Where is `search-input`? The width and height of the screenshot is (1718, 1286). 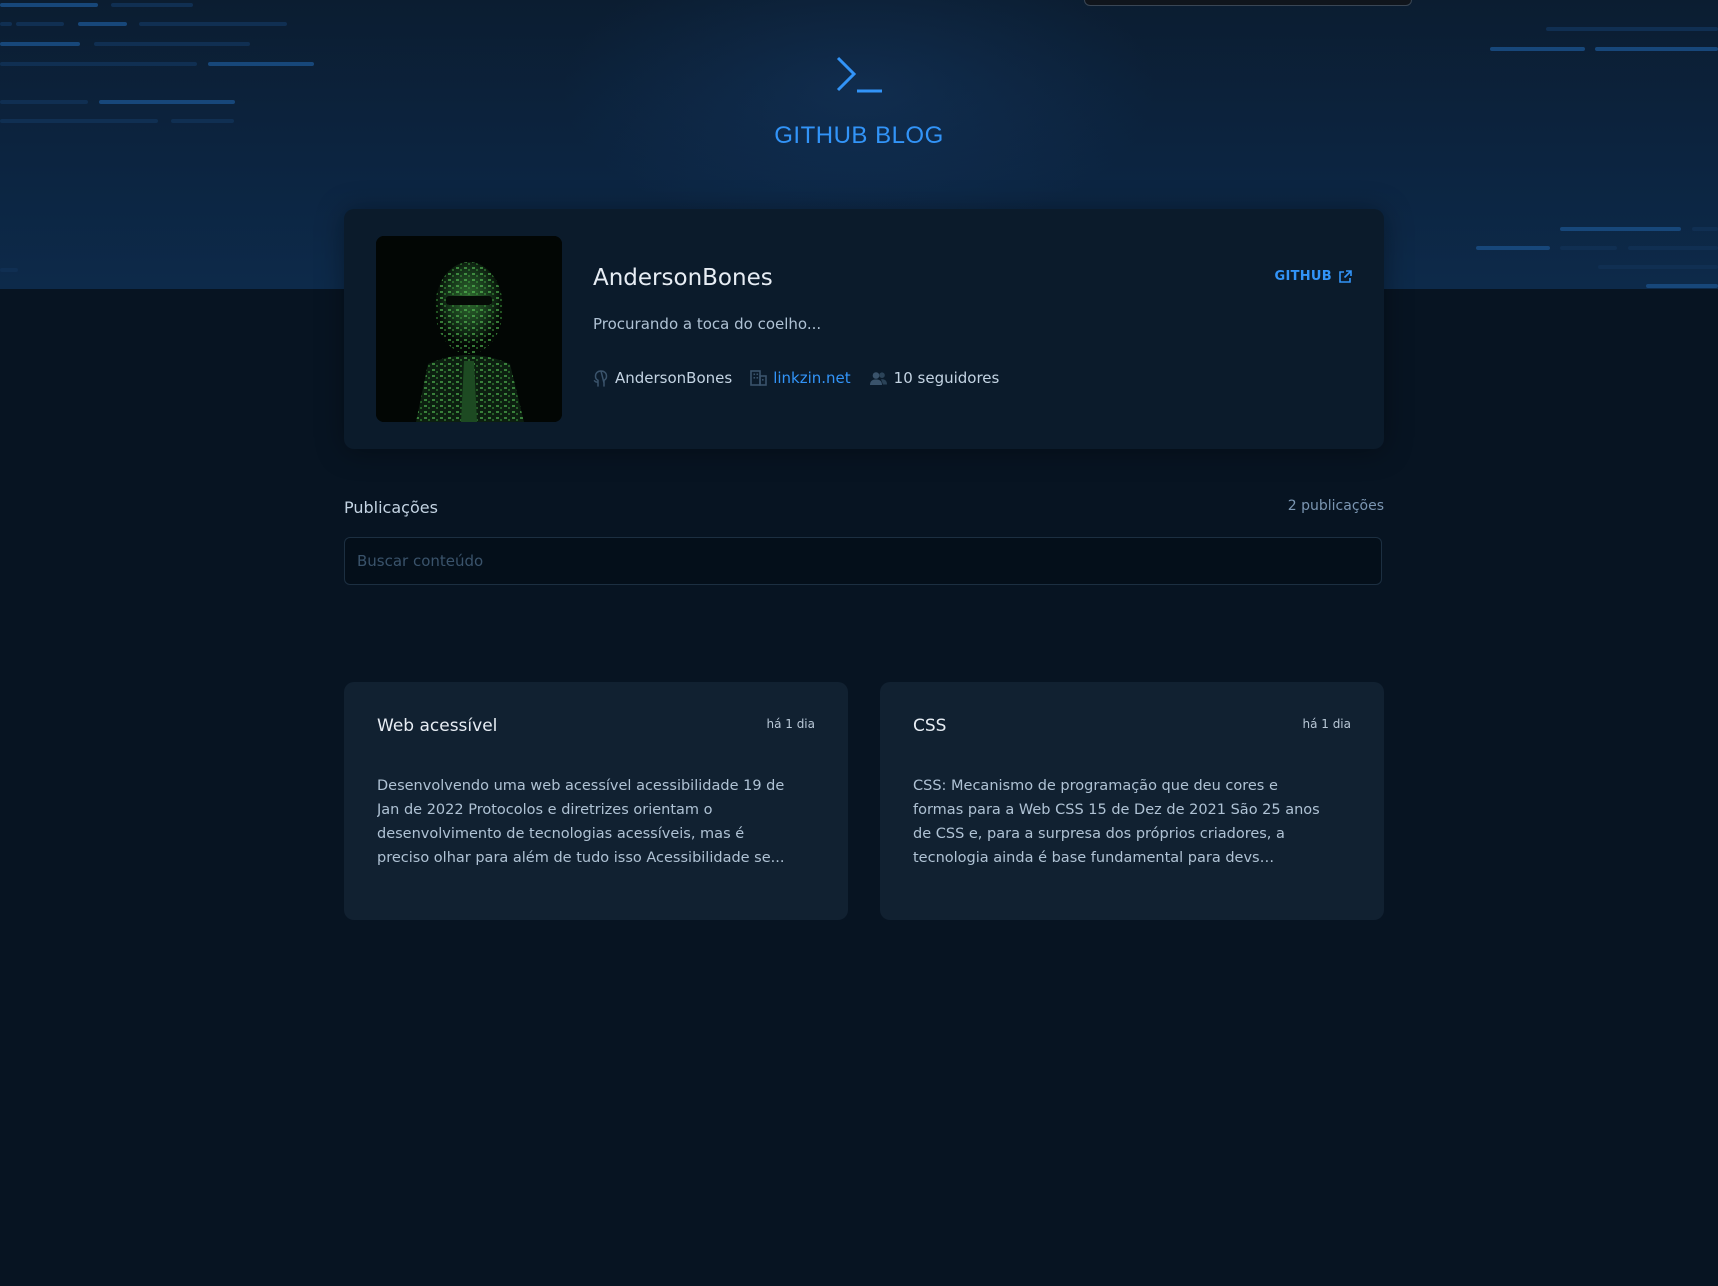
search-input is located at coordinates (863, 561).